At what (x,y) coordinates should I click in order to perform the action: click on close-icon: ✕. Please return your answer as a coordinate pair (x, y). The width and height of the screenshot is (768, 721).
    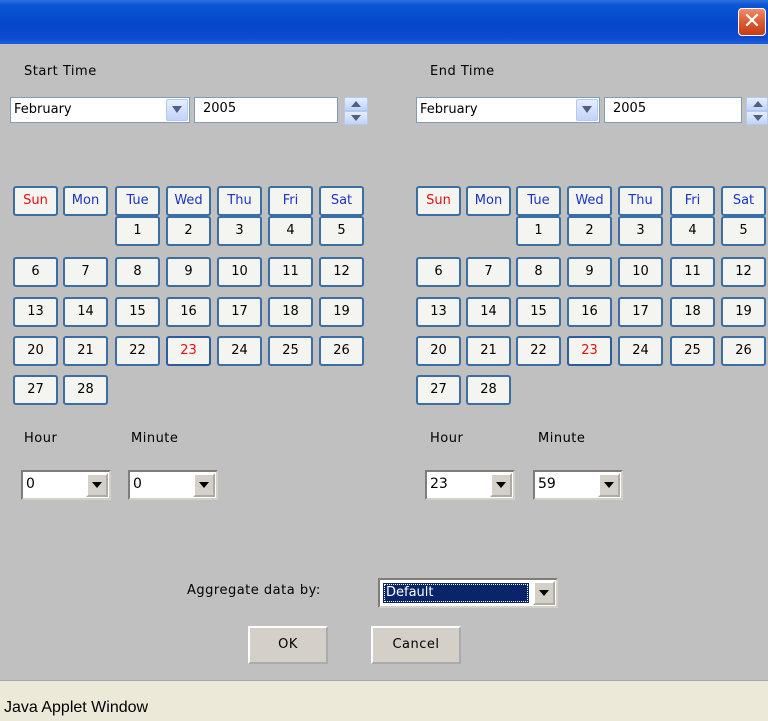
    Looking at the image, I should click on (752, 21).